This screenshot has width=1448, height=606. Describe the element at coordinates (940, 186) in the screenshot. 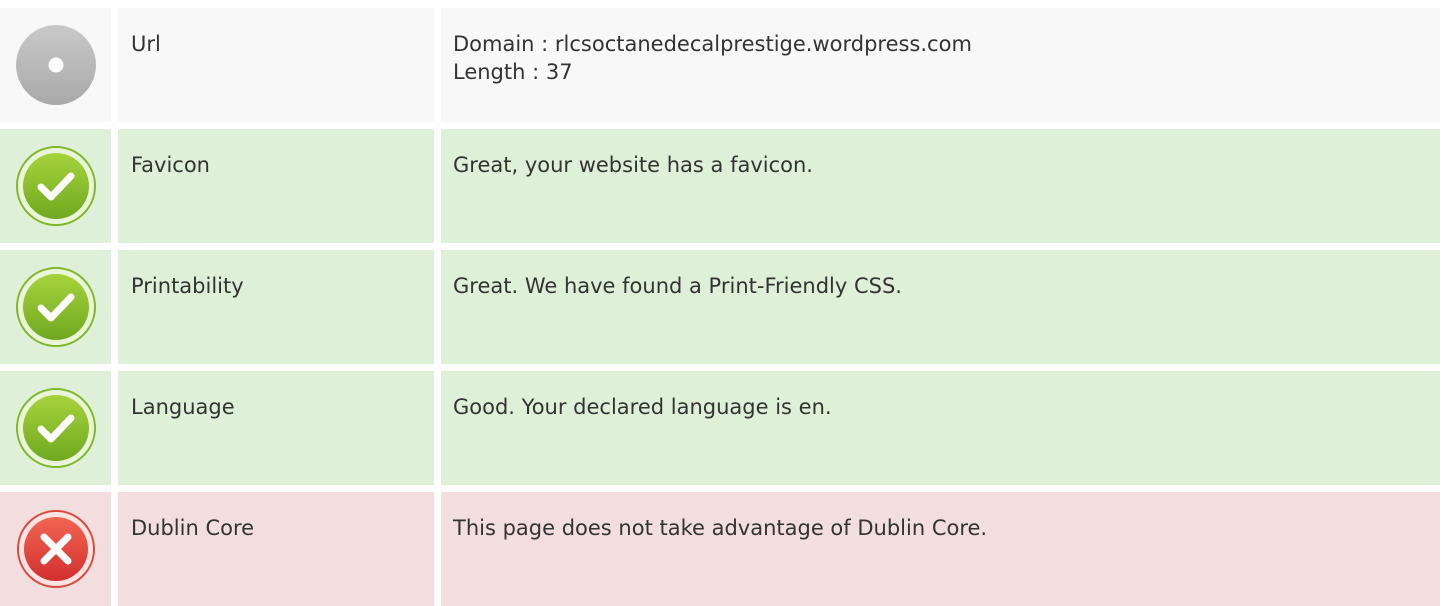

I see `row-value: Great, your website has a favicon.` at that location.